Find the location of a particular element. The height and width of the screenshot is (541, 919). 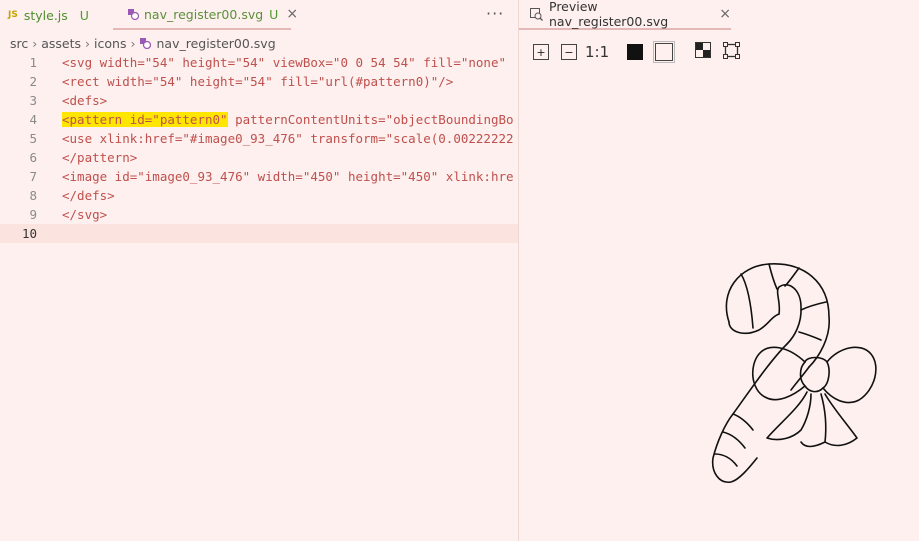

code-line: 8 </defs> is located at coordinates (259, 195).